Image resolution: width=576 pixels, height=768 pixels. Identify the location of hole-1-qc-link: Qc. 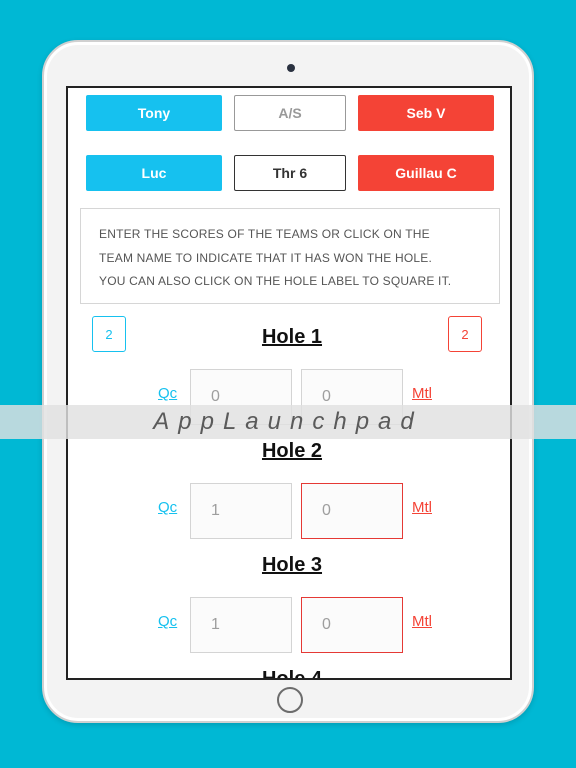
(167, 393).